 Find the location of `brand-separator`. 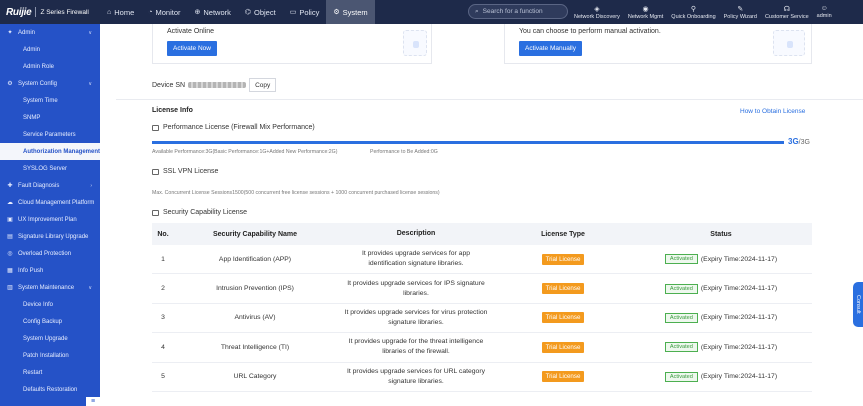

brand-separator is located at coordinates (36, 12).